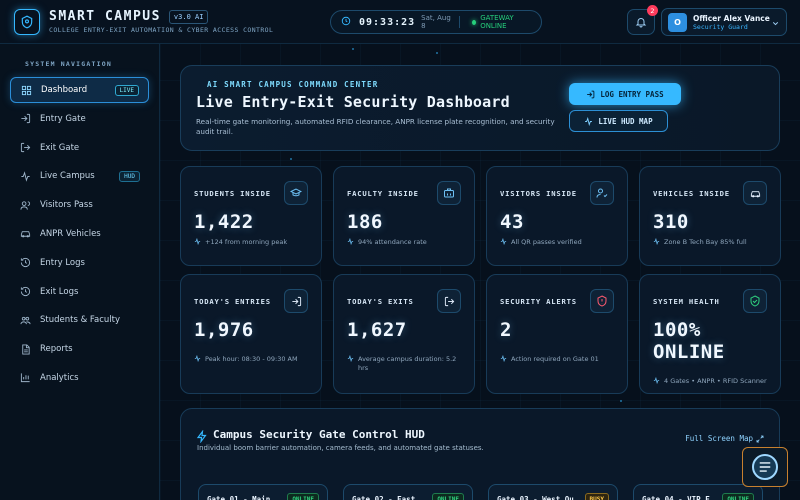 The width and height of the screenshot is (800, 500). I want to click on stat-note-text: 4 Gates • ANPR • RFID Scanner, so click(715, 381).